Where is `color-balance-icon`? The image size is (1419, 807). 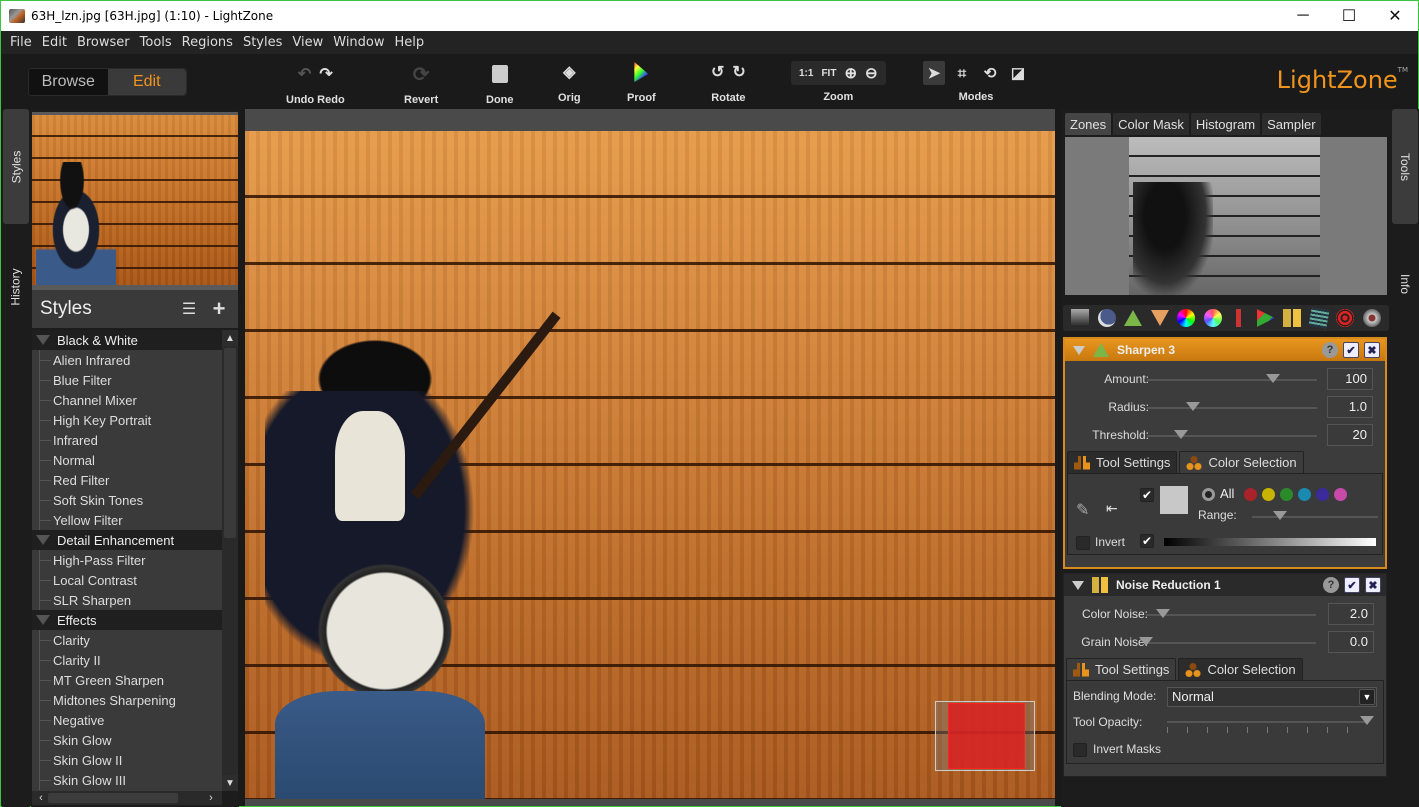
color-balance-icon is located at coordinates (1212, 318).